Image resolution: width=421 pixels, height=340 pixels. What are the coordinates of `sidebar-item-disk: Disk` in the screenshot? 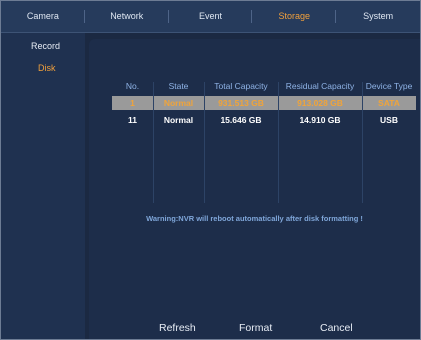 It's located at (43, 68).